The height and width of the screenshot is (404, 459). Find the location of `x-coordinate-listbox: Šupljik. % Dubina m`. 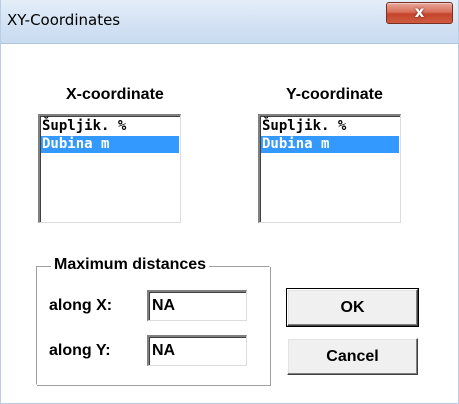

x-coordinate-listbox: Šupljik. % Dubina m is located at coordinates (109, 168).